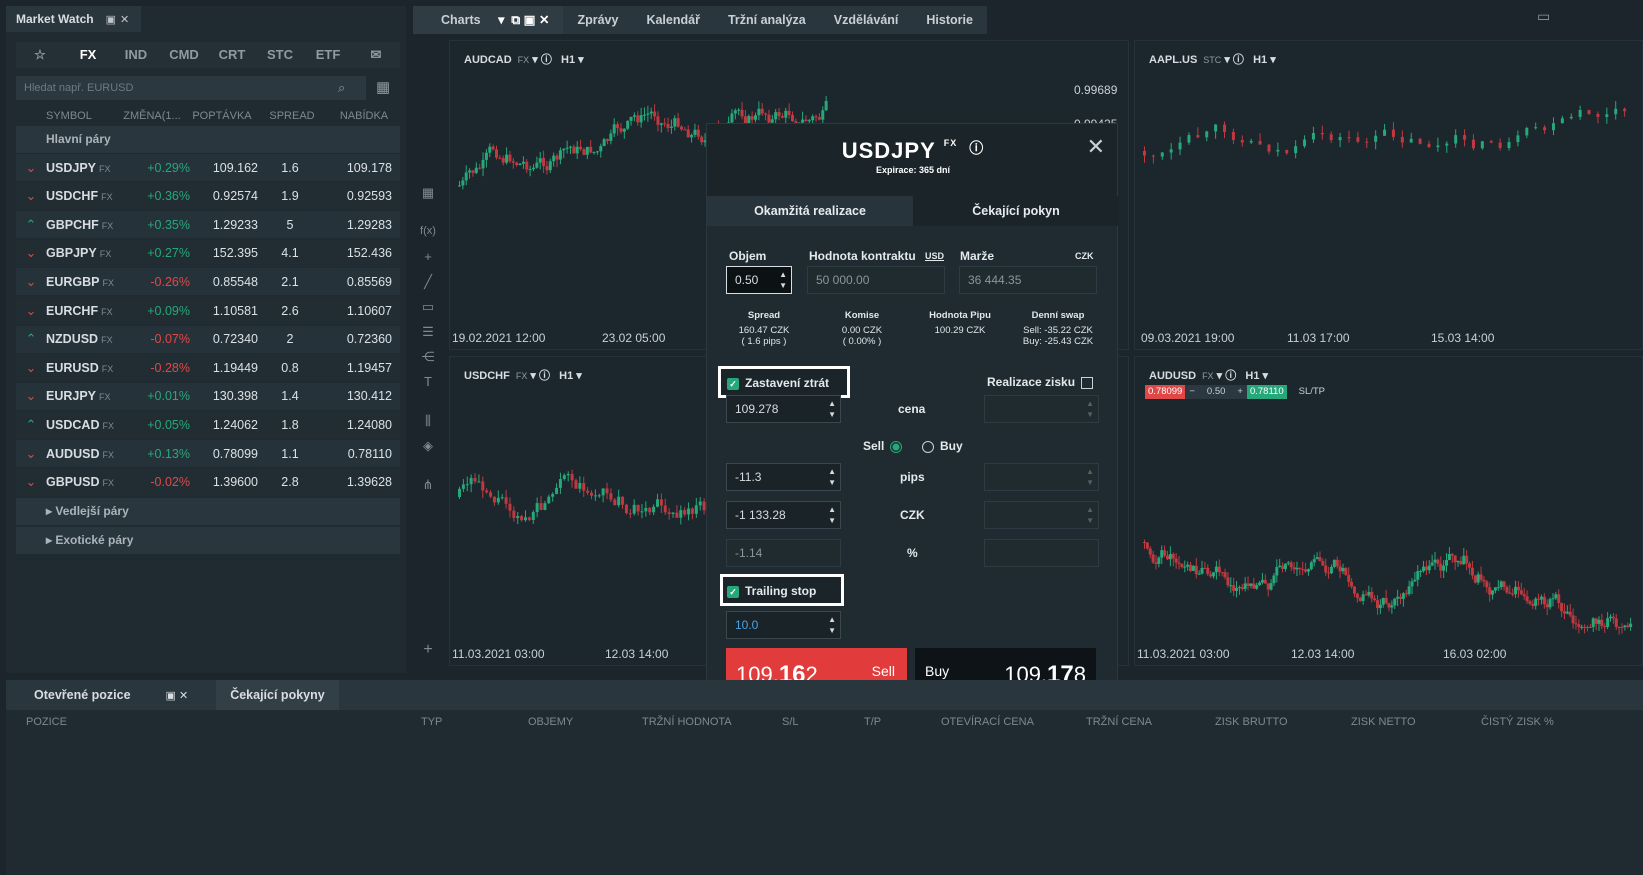 Image resolution: width=1643 pixels, height=875 pixels. I want to click on col-net-profit-pct: ČISTÝ ZISK %, so click(1517, 722).